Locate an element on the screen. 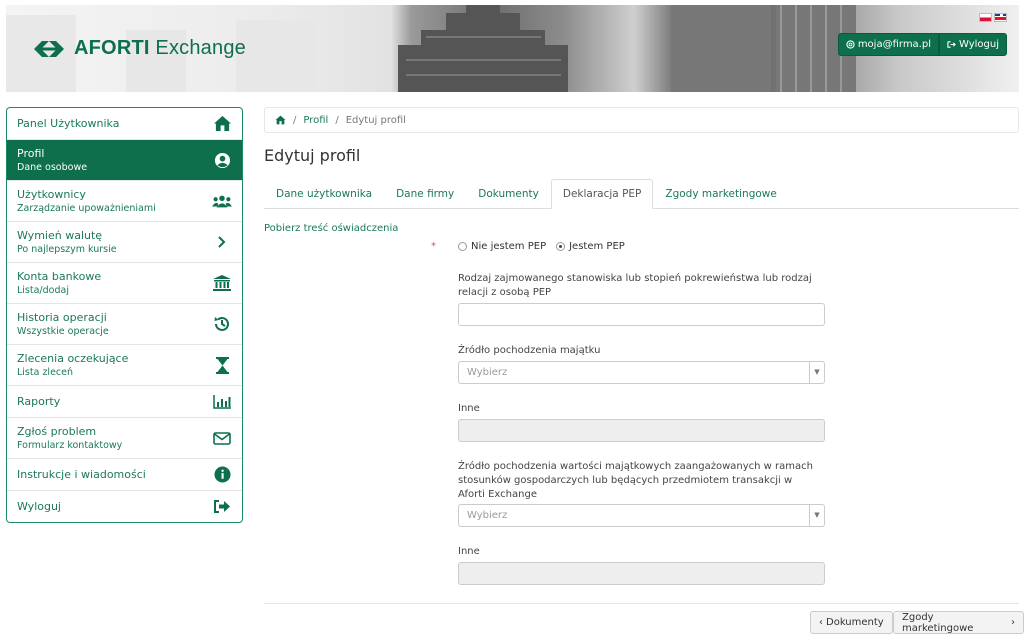 The height and width of the screenshot is (641, 1024). header-banner: AFORTI Exchange moja@firma.pl Wyloguj is located at coordinates (512, 48).